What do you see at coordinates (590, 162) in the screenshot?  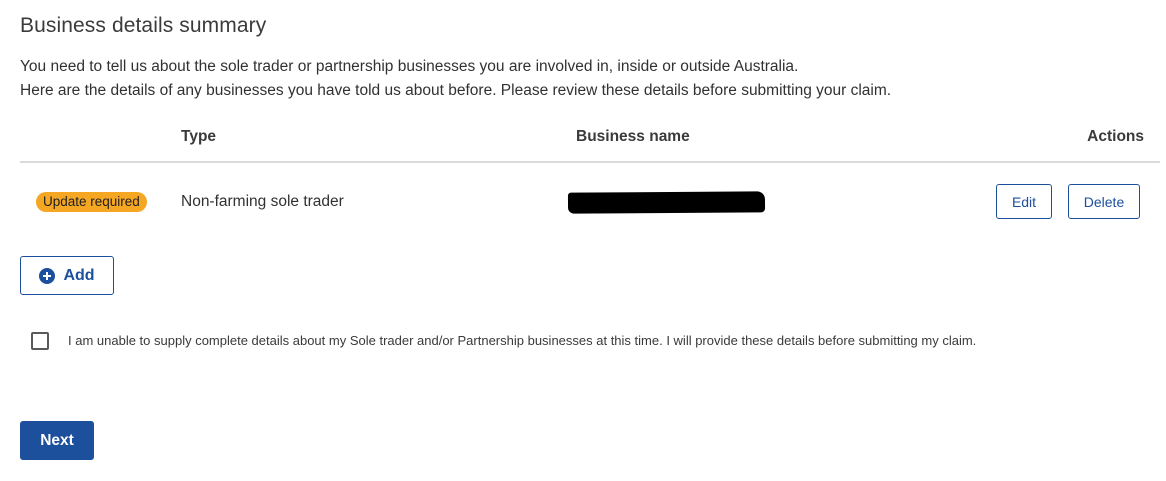 I see `table-header-divider` at bounding box center [590, 162].